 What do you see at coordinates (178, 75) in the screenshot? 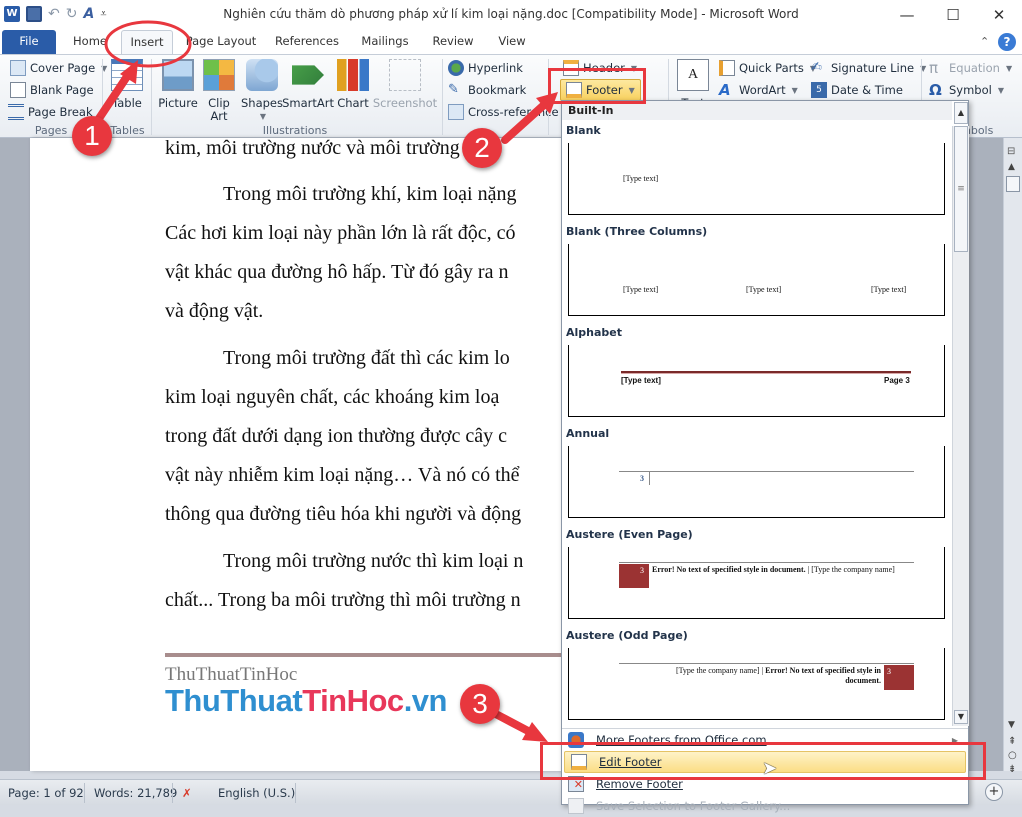
I see `picture-icon` at bounding box center [178, 75].